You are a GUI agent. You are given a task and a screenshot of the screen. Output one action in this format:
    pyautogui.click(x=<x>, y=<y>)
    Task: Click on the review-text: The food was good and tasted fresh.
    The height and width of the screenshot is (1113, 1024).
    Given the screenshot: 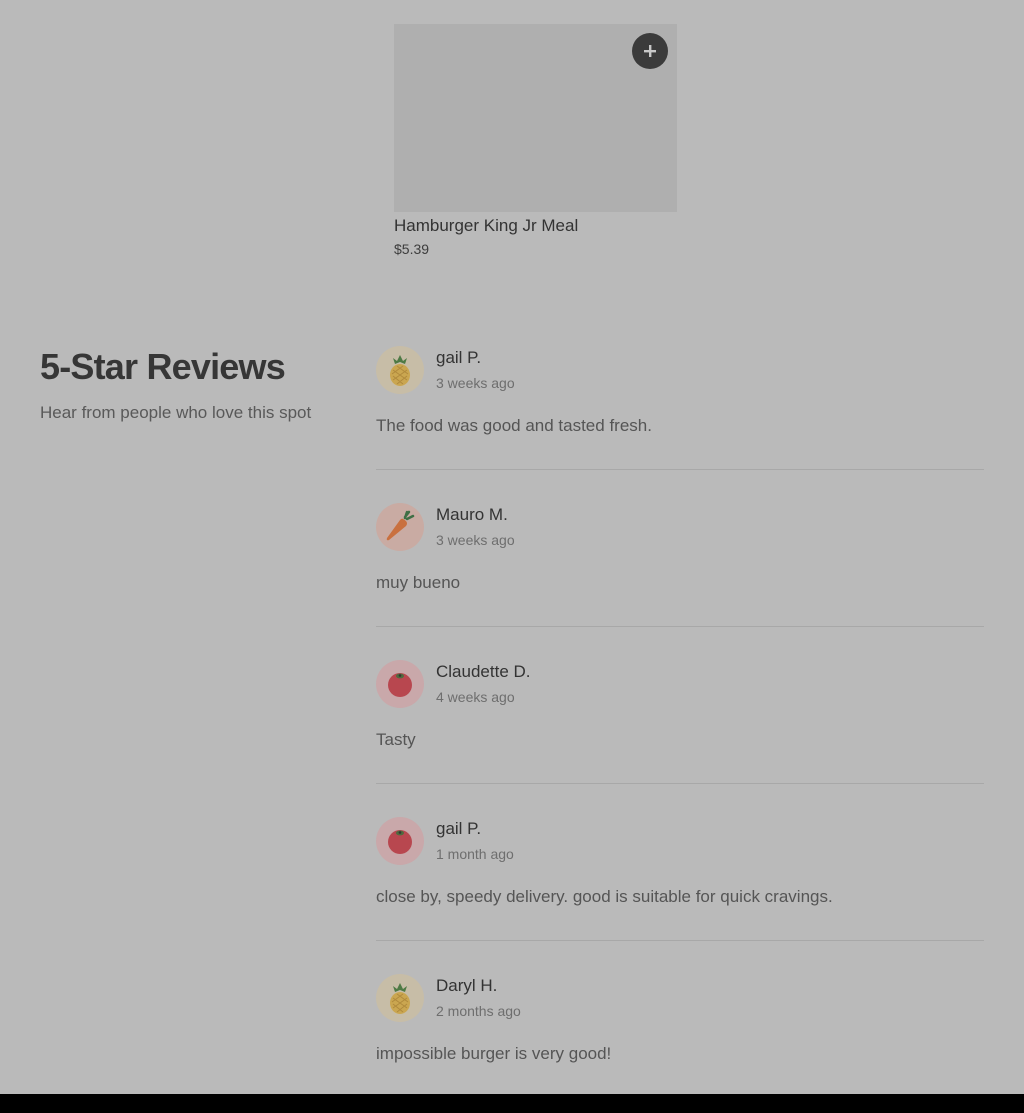 What is the action you would take?
    pyautogui.click(x=514, y=425)
    